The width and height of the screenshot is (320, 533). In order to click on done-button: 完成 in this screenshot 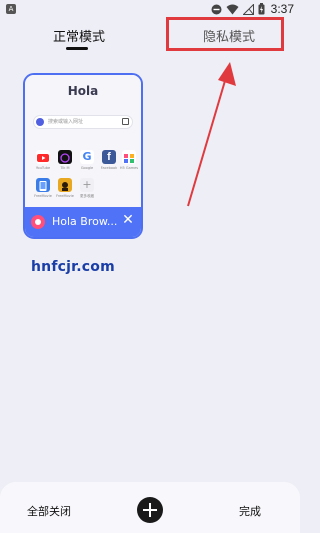, I will do `click(250, 511)`.